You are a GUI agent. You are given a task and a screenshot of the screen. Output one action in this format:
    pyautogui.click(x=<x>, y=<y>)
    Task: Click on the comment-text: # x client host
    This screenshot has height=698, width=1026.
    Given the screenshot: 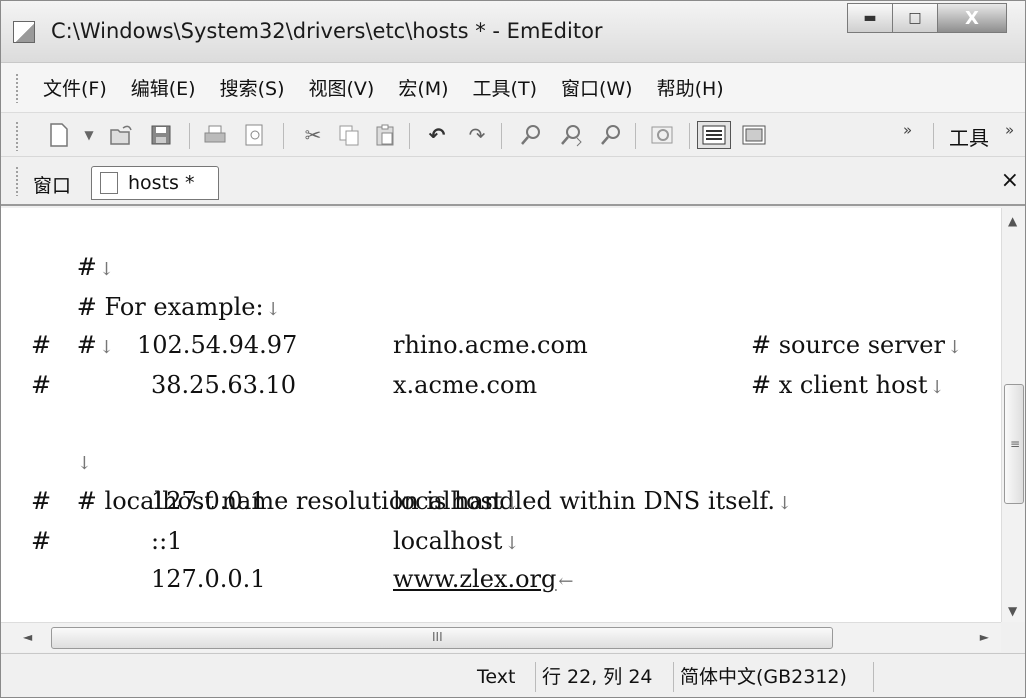 What is the action you would take?
    pyautogui.click(x=839, y=385)
    